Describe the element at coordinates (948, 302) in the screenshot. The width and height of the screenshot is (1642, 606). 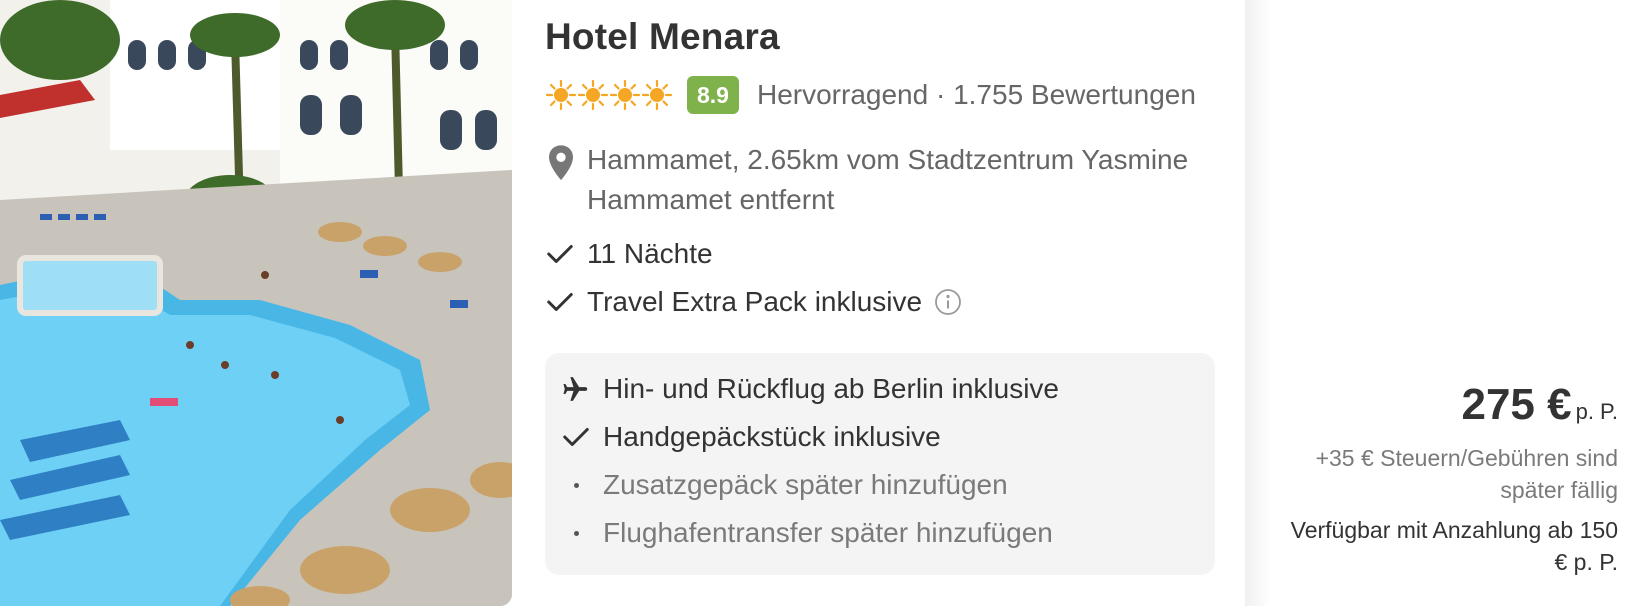
I see `info-icon` at that location.